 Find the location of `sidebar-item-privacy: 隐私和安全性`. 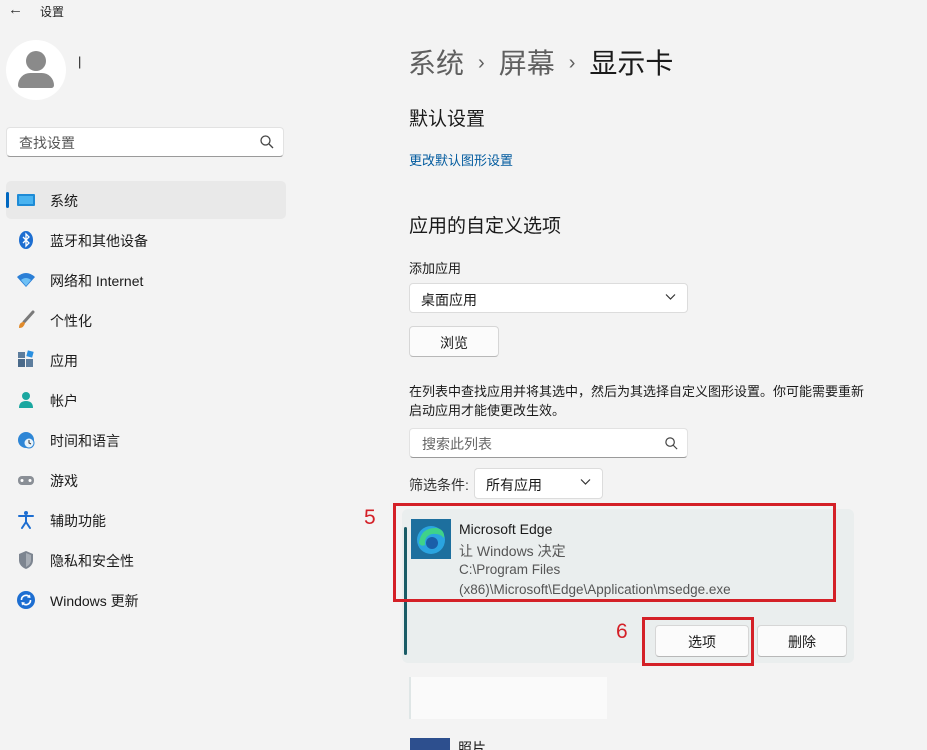

sidebar-item-privacy: 隐私和安全性 is located at coordinates (146, 560).